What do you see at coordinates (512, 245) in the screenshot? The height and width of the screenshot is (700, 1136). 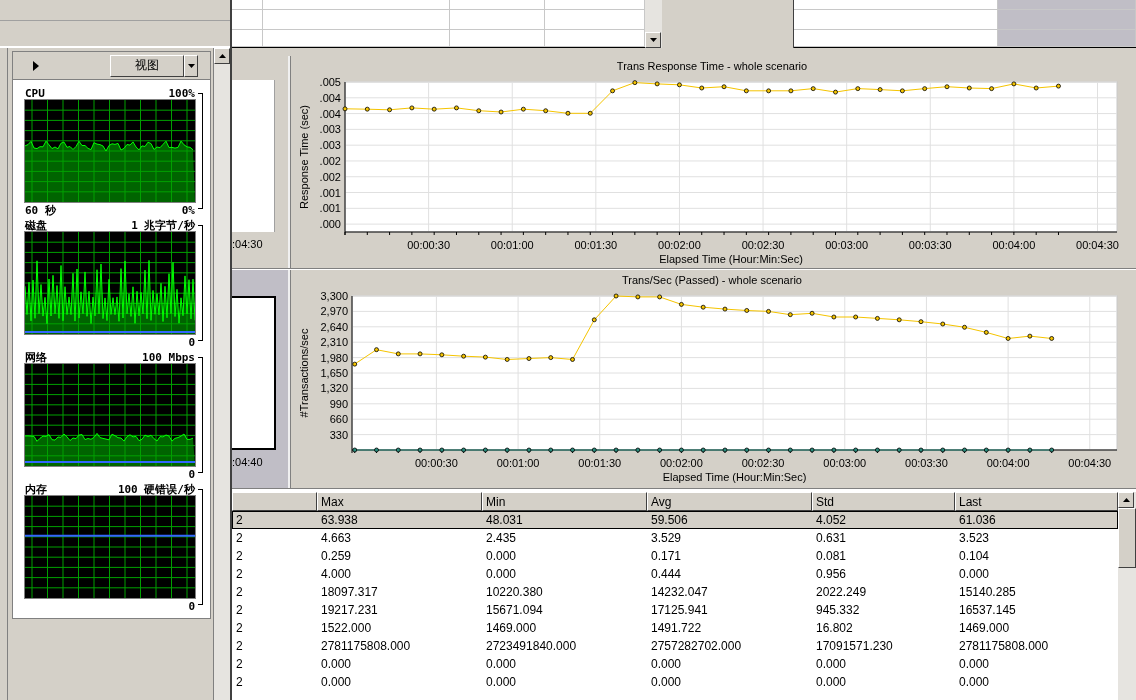 I see `tick-label: 00:01:00` at bounding box center [512, 245].